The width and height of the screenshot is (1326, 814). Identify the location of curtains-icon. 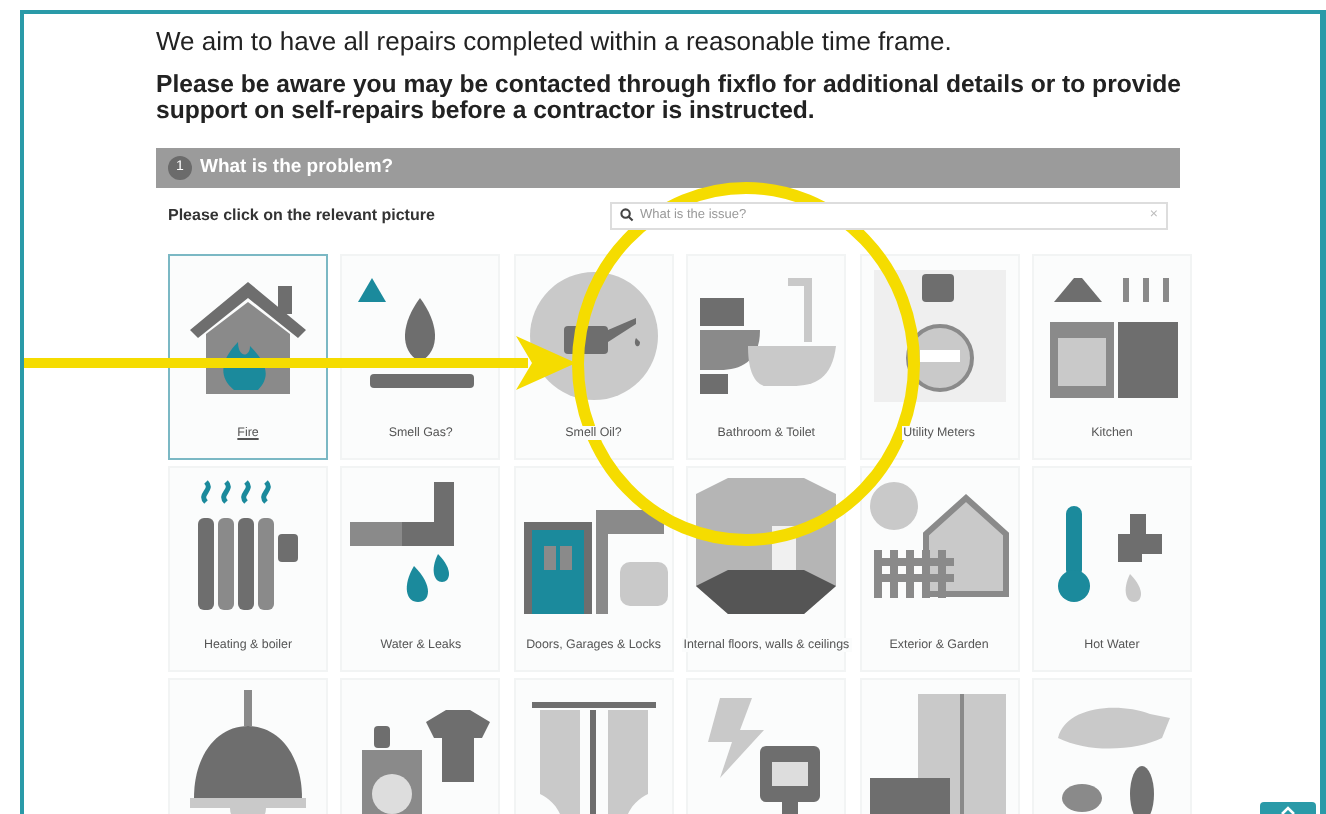
(593, 757).